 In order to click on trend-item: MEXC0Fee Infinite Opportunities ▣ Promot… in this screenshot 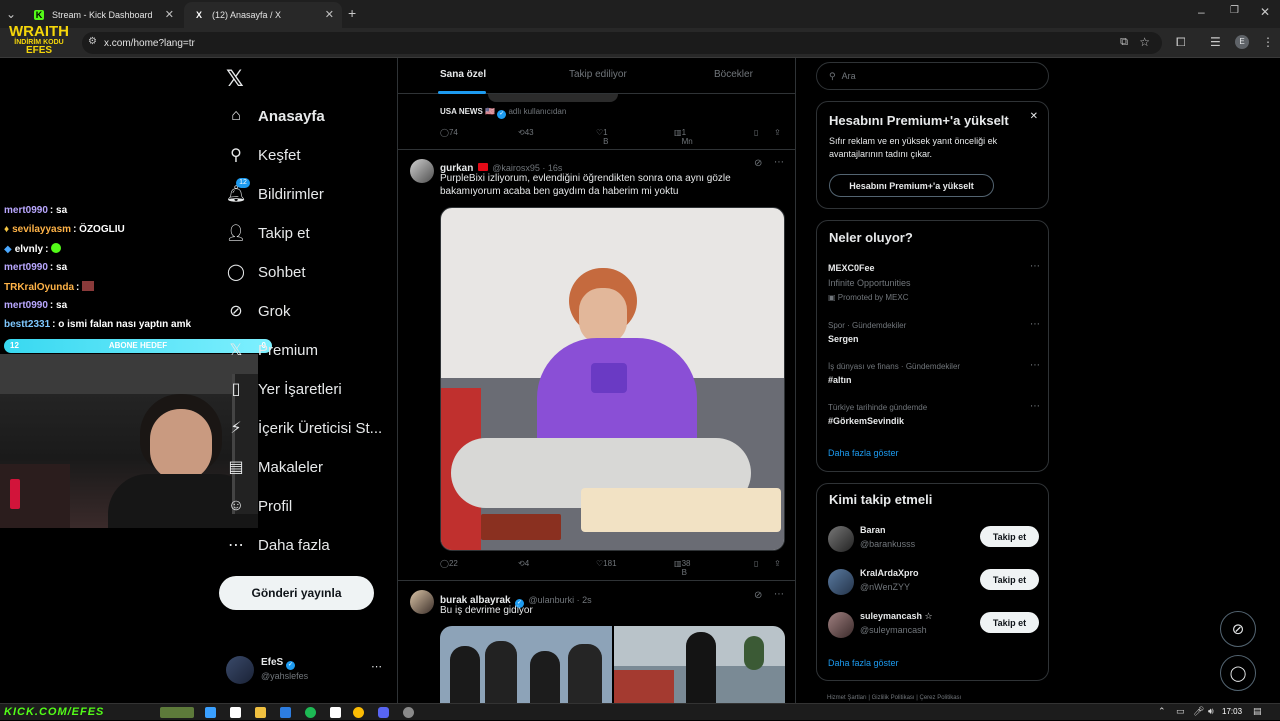, I will do `click(933, 285)`.